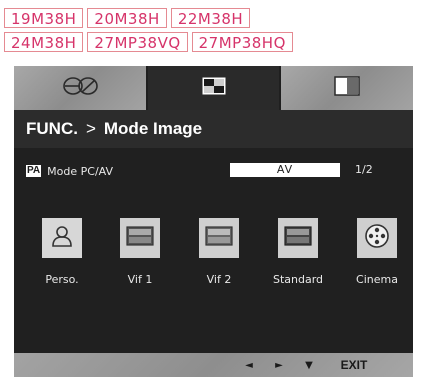  I want to click on model-tag: 24M38H, so click(44, 42).